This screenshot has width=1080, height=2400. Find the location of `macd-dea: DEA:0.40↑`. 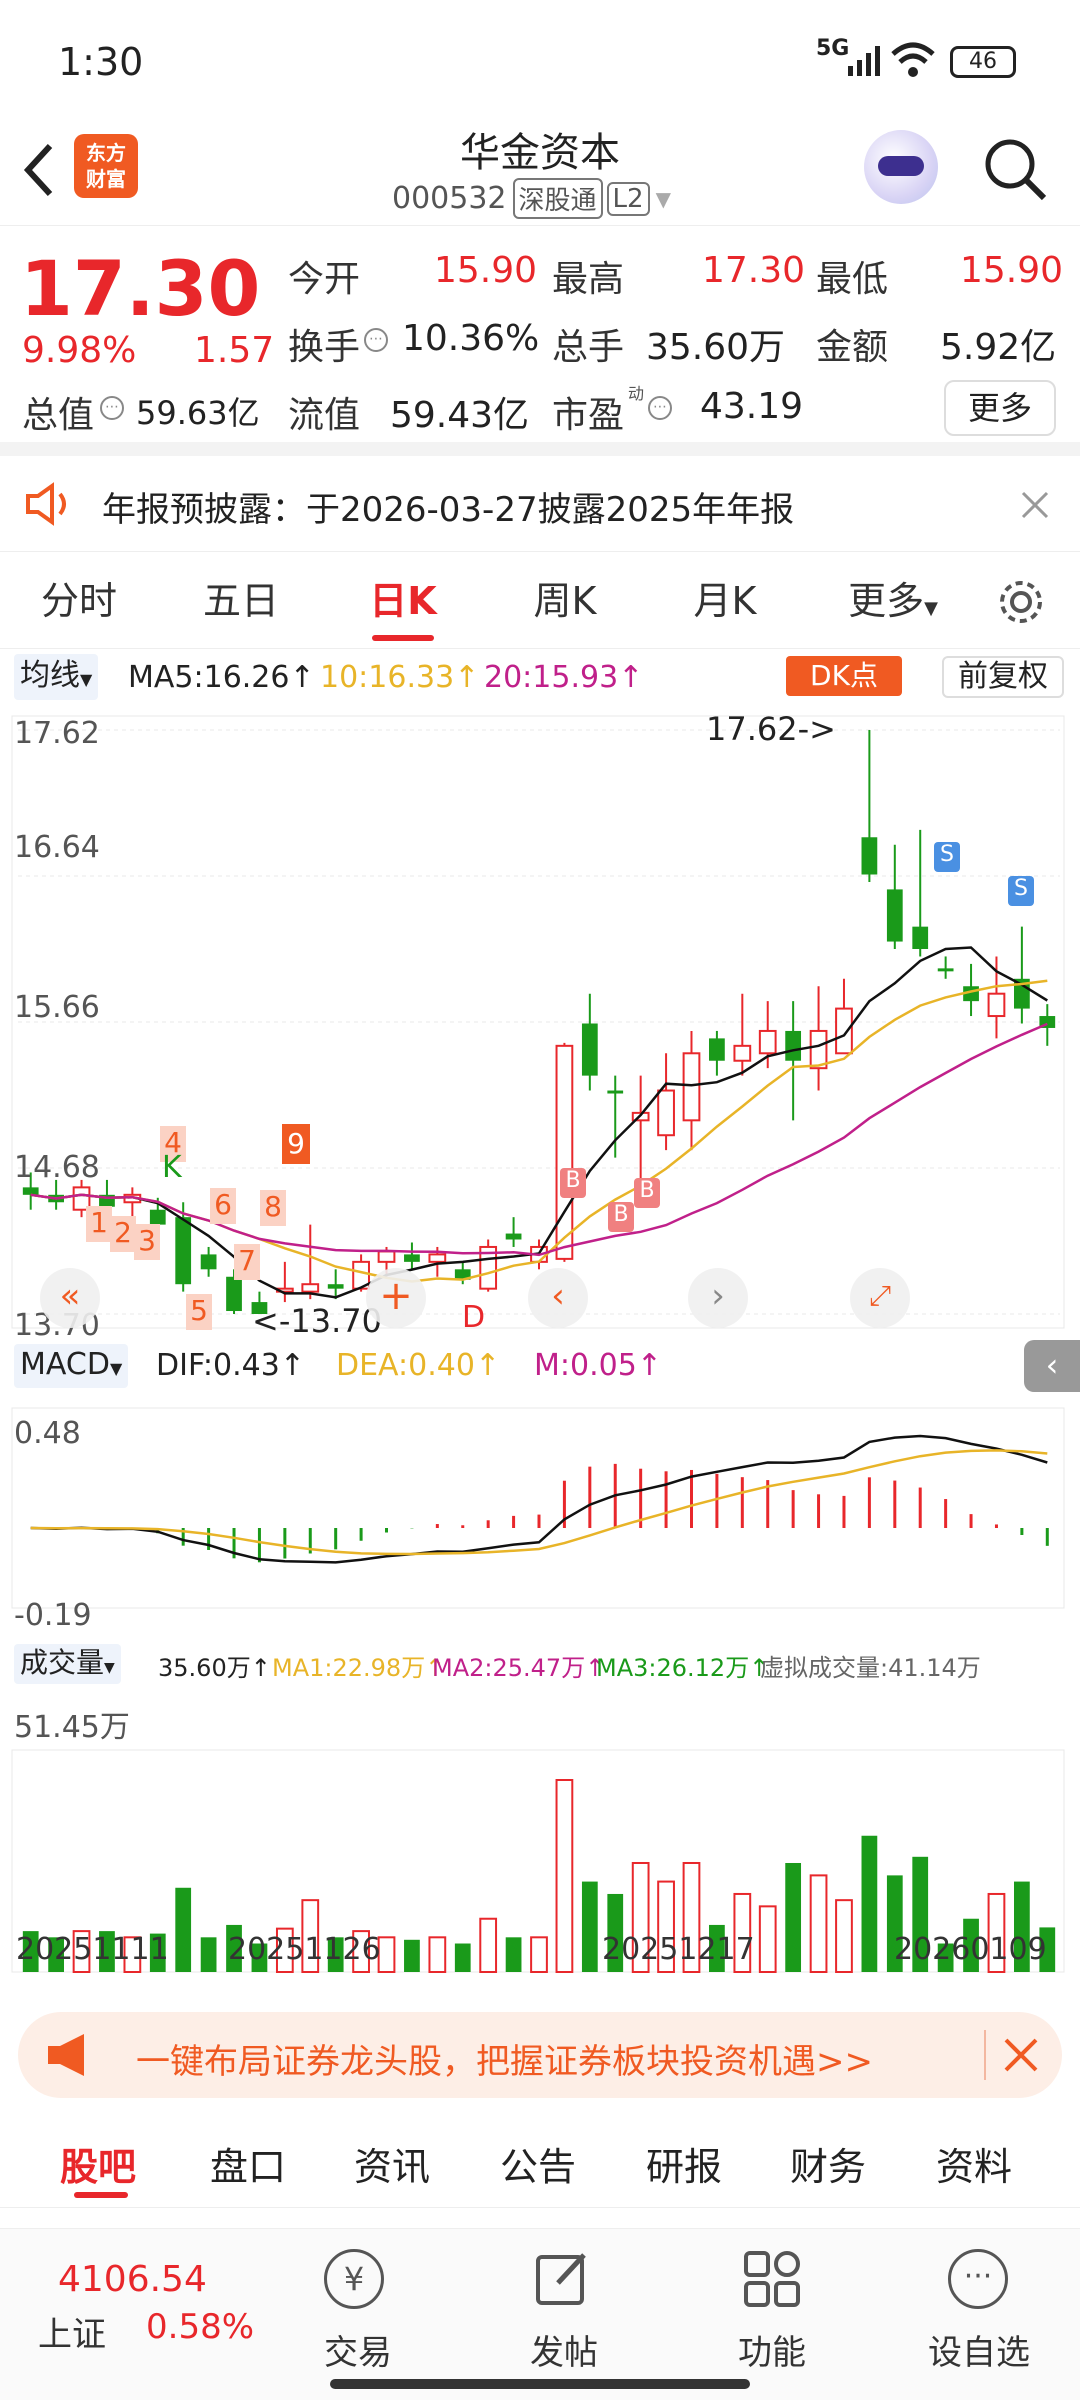

macd-dea: DEA:0.40↑ is located at coordinates (418, 1365).